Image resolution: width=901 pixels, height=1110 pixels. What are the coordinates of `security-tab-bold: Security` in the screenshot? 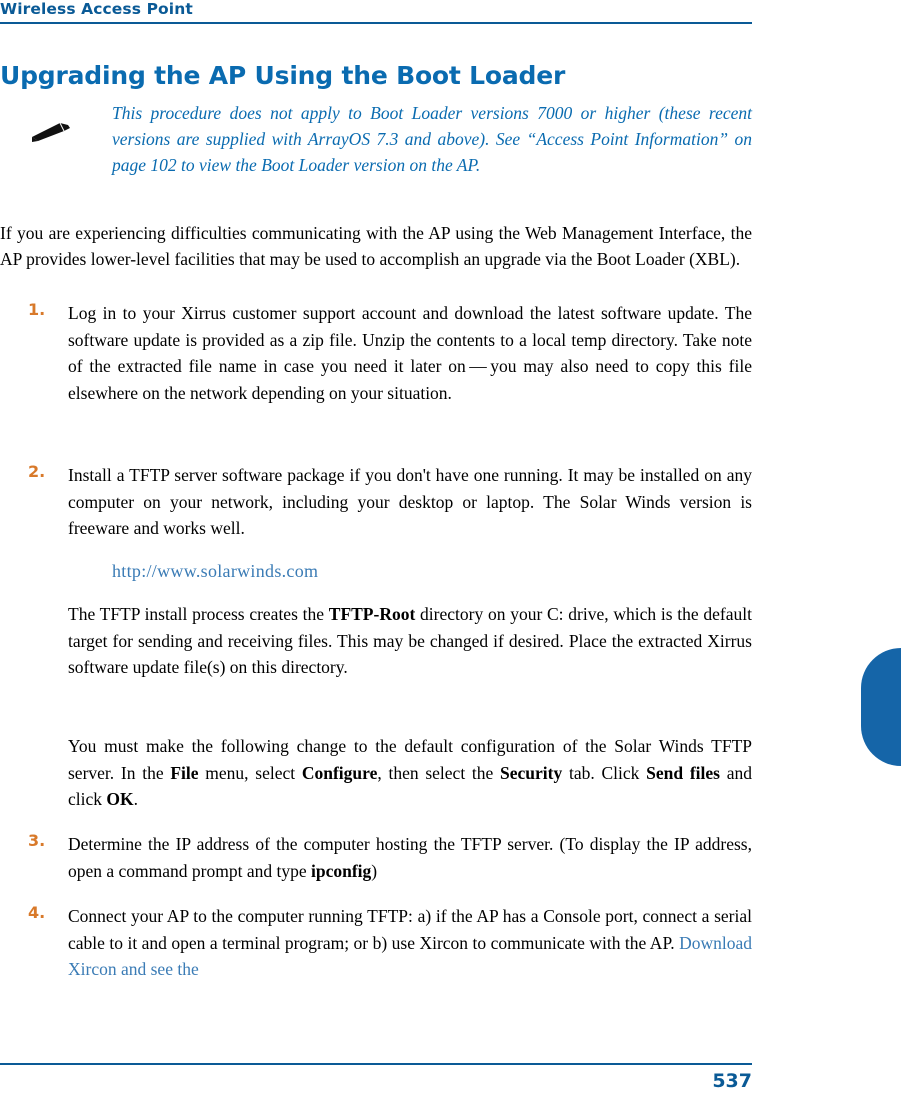 It's located at (531, 772).